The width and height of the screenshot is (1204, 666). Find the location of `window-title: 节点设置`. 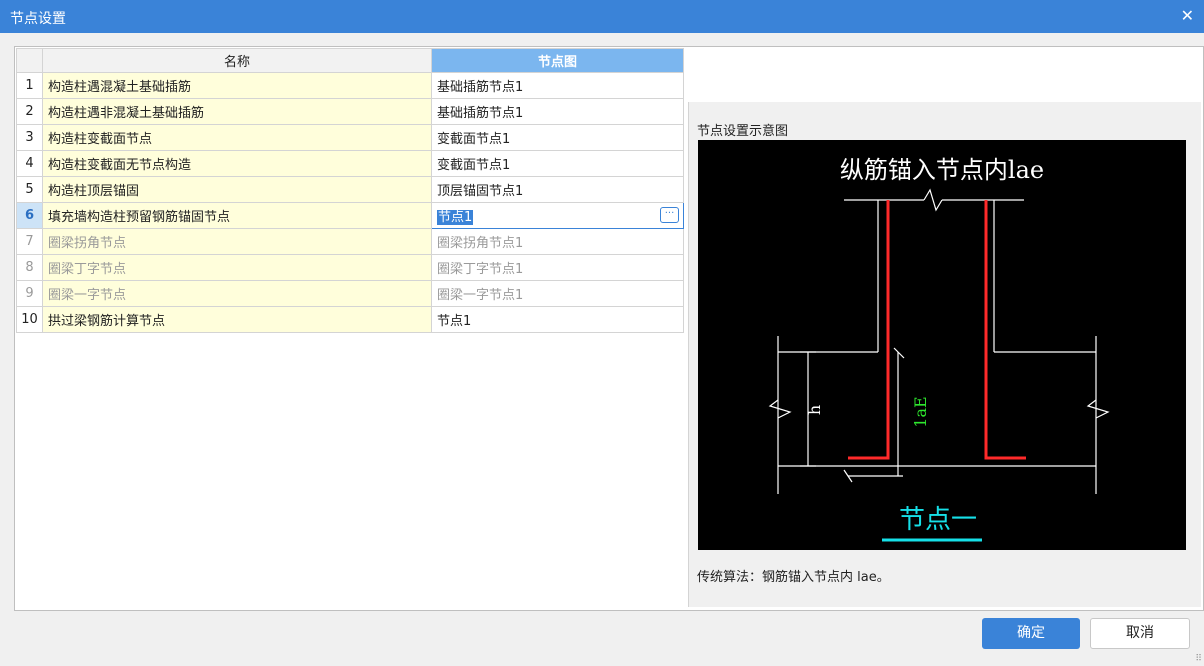

window-title: 节点设置 is located at coordinates (38, 19).